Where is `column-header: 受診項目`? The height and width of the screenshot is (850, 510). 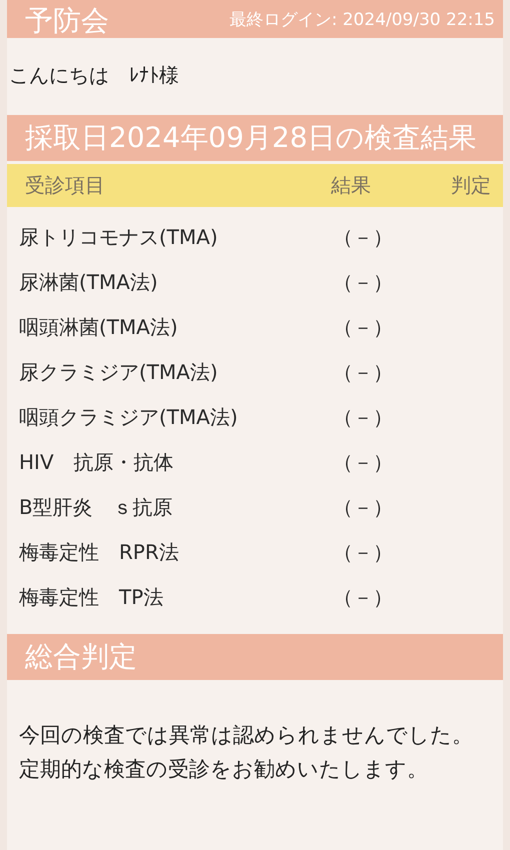
column-header: 受診項目 is located at coordinates (65, 185).